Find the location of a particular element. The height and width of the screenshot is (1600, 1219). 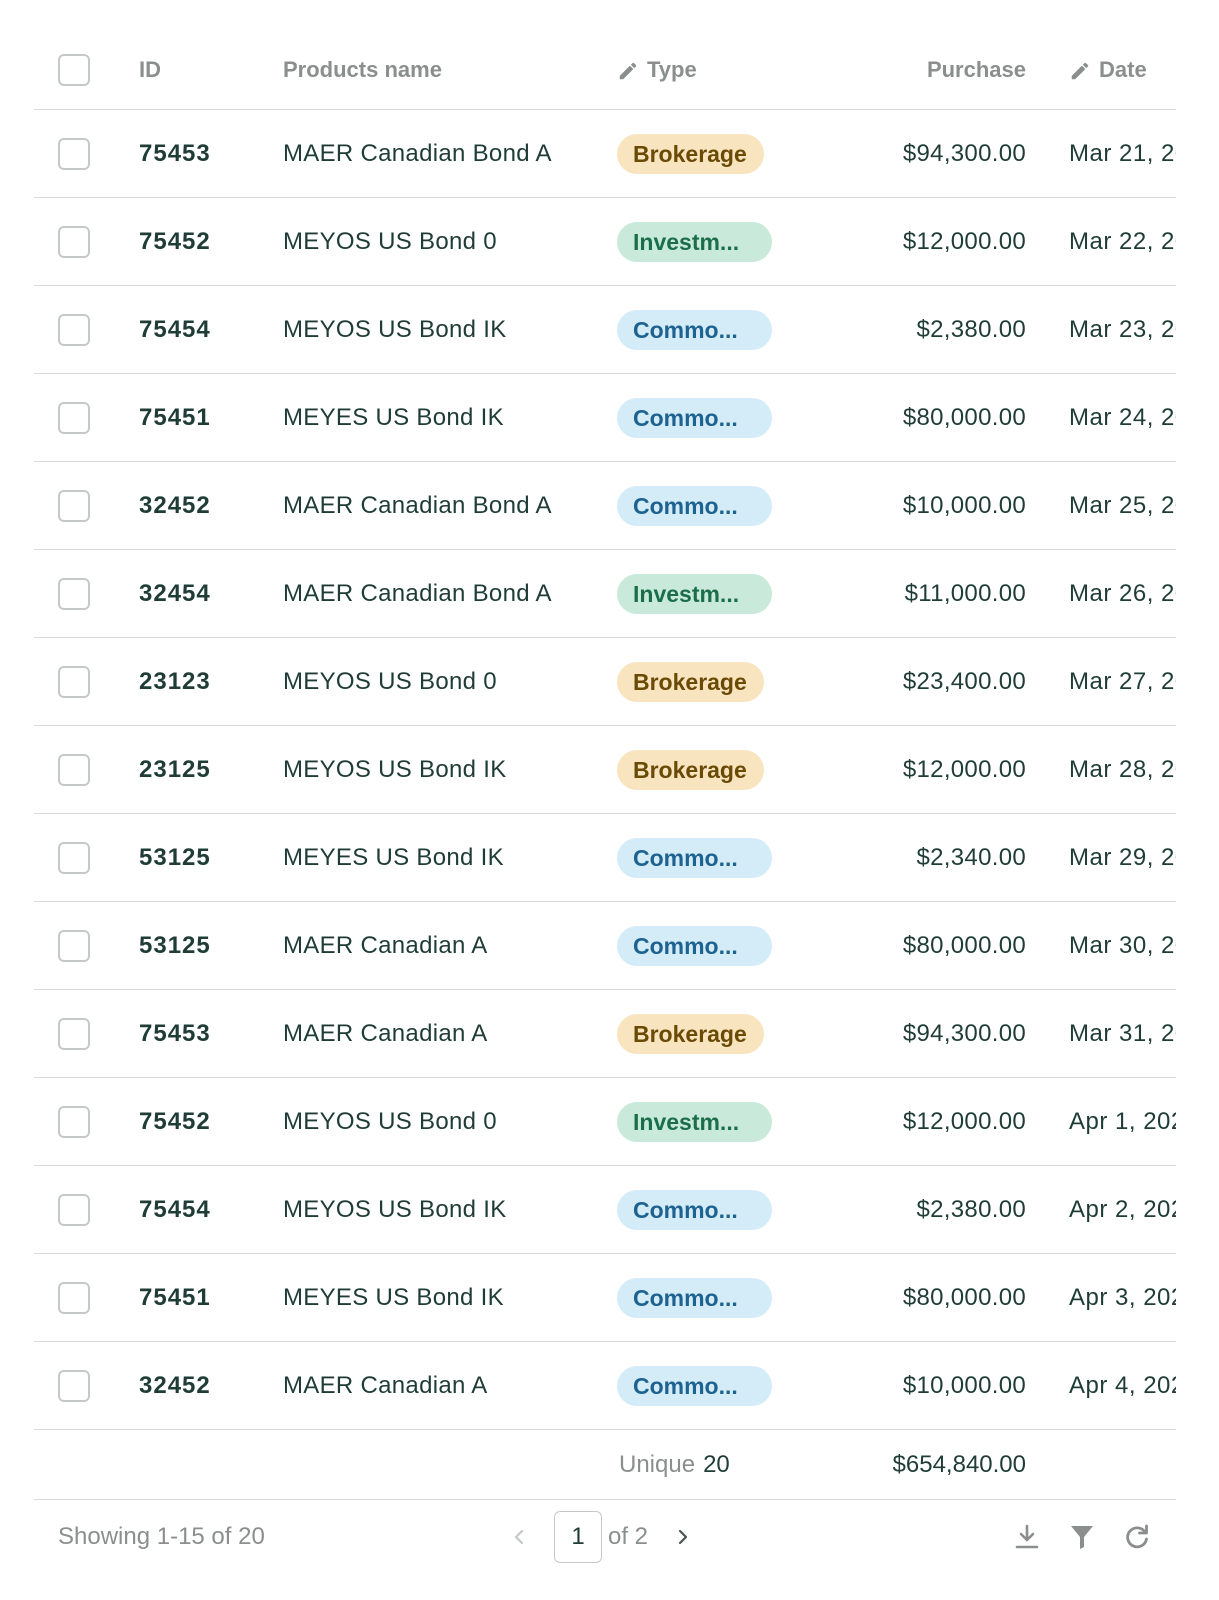

purchase-cell: $80,000.00 is located at coordinates (910, 1297).